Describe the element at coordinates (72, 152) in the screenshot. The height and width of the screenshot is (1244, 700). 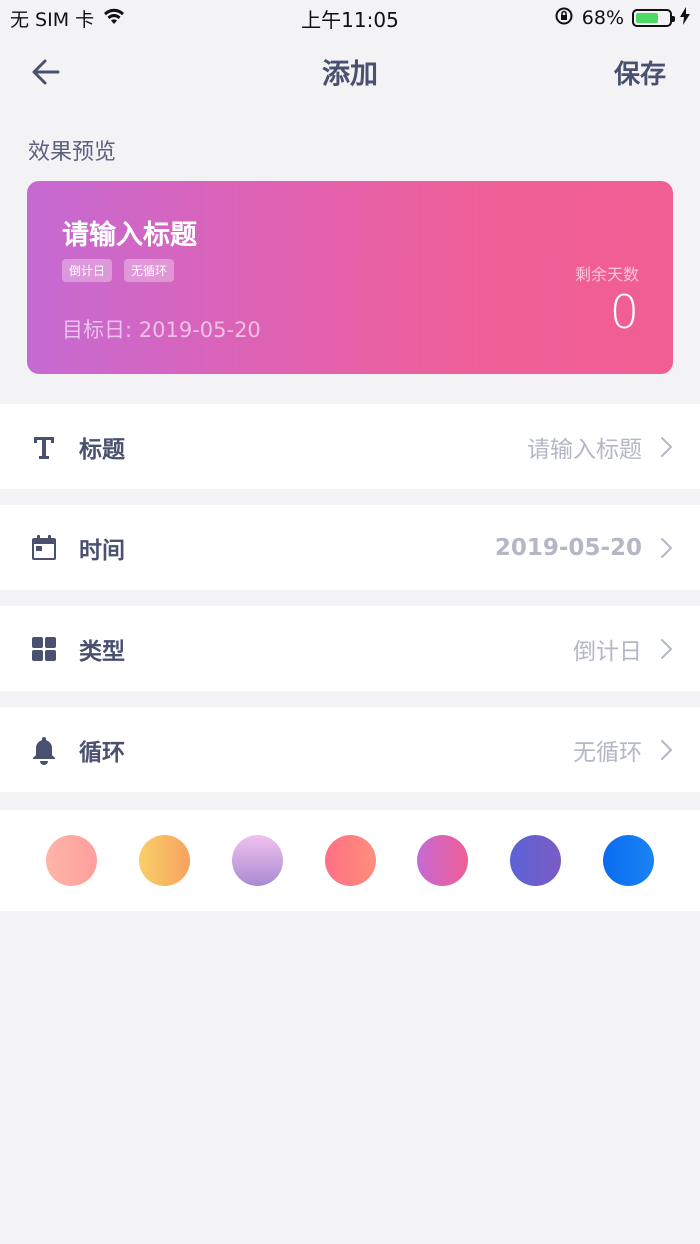
I see `preview-section-label: 效果预览` at that location.